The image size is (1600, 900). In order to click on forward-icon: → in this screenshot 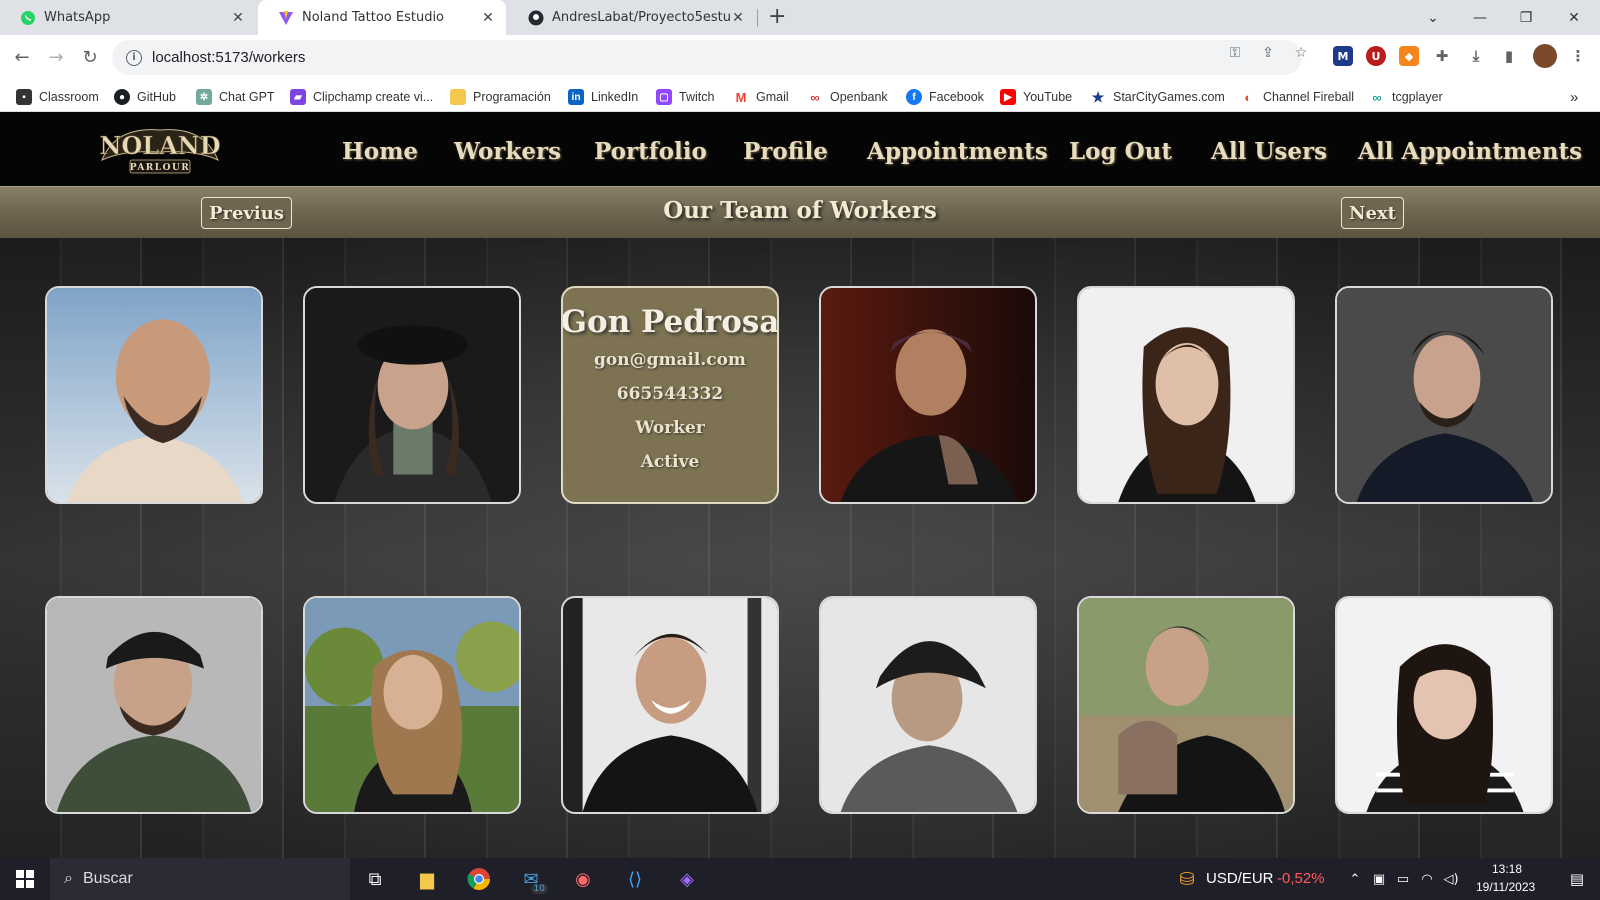, I will do `click(56, 57)`.